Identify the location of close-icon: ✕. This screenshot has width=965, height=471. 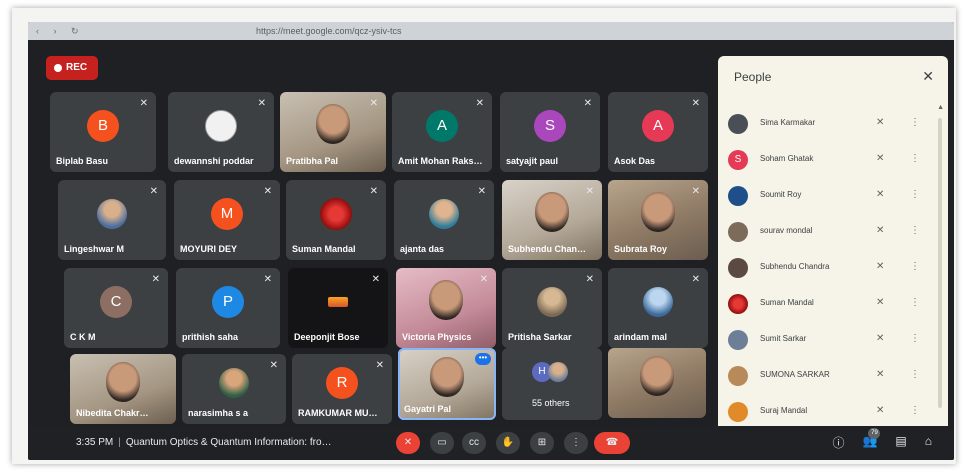
(928, 76).